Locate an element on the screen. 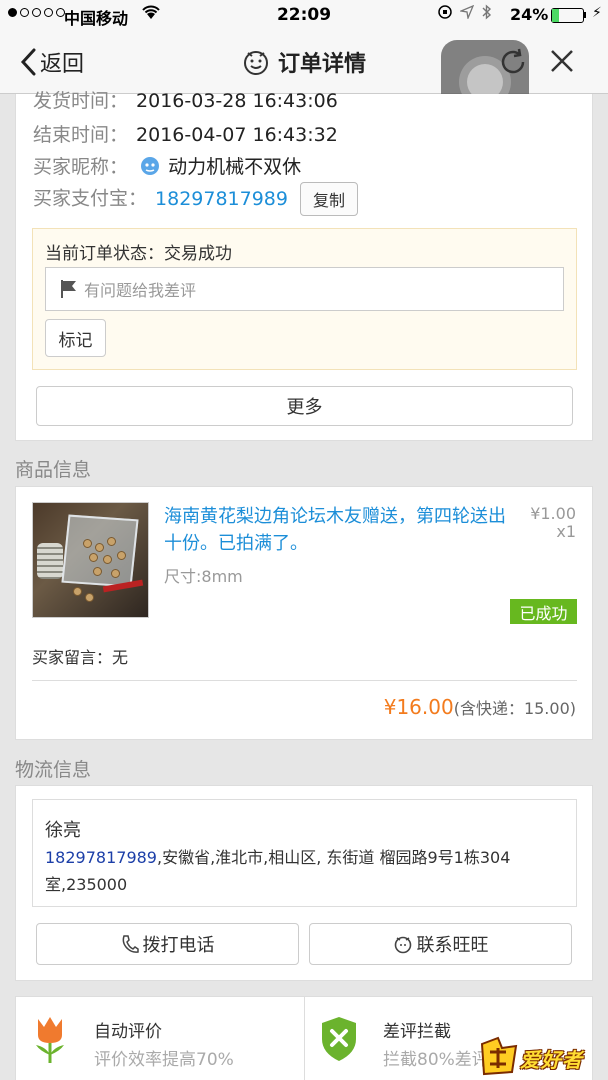  ship-time-row: 发货时间： 2016-03-28 16:43:06 is located at coordinates (185, 101).